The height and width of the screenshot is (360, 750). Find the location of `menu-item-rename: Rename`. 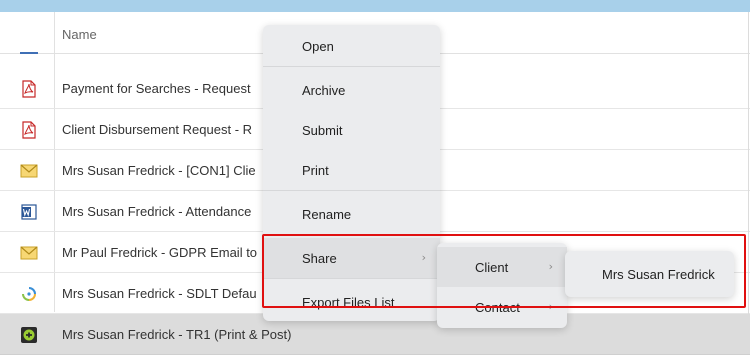

menu-item-rename: Rename is located at coordinates (351, 214).